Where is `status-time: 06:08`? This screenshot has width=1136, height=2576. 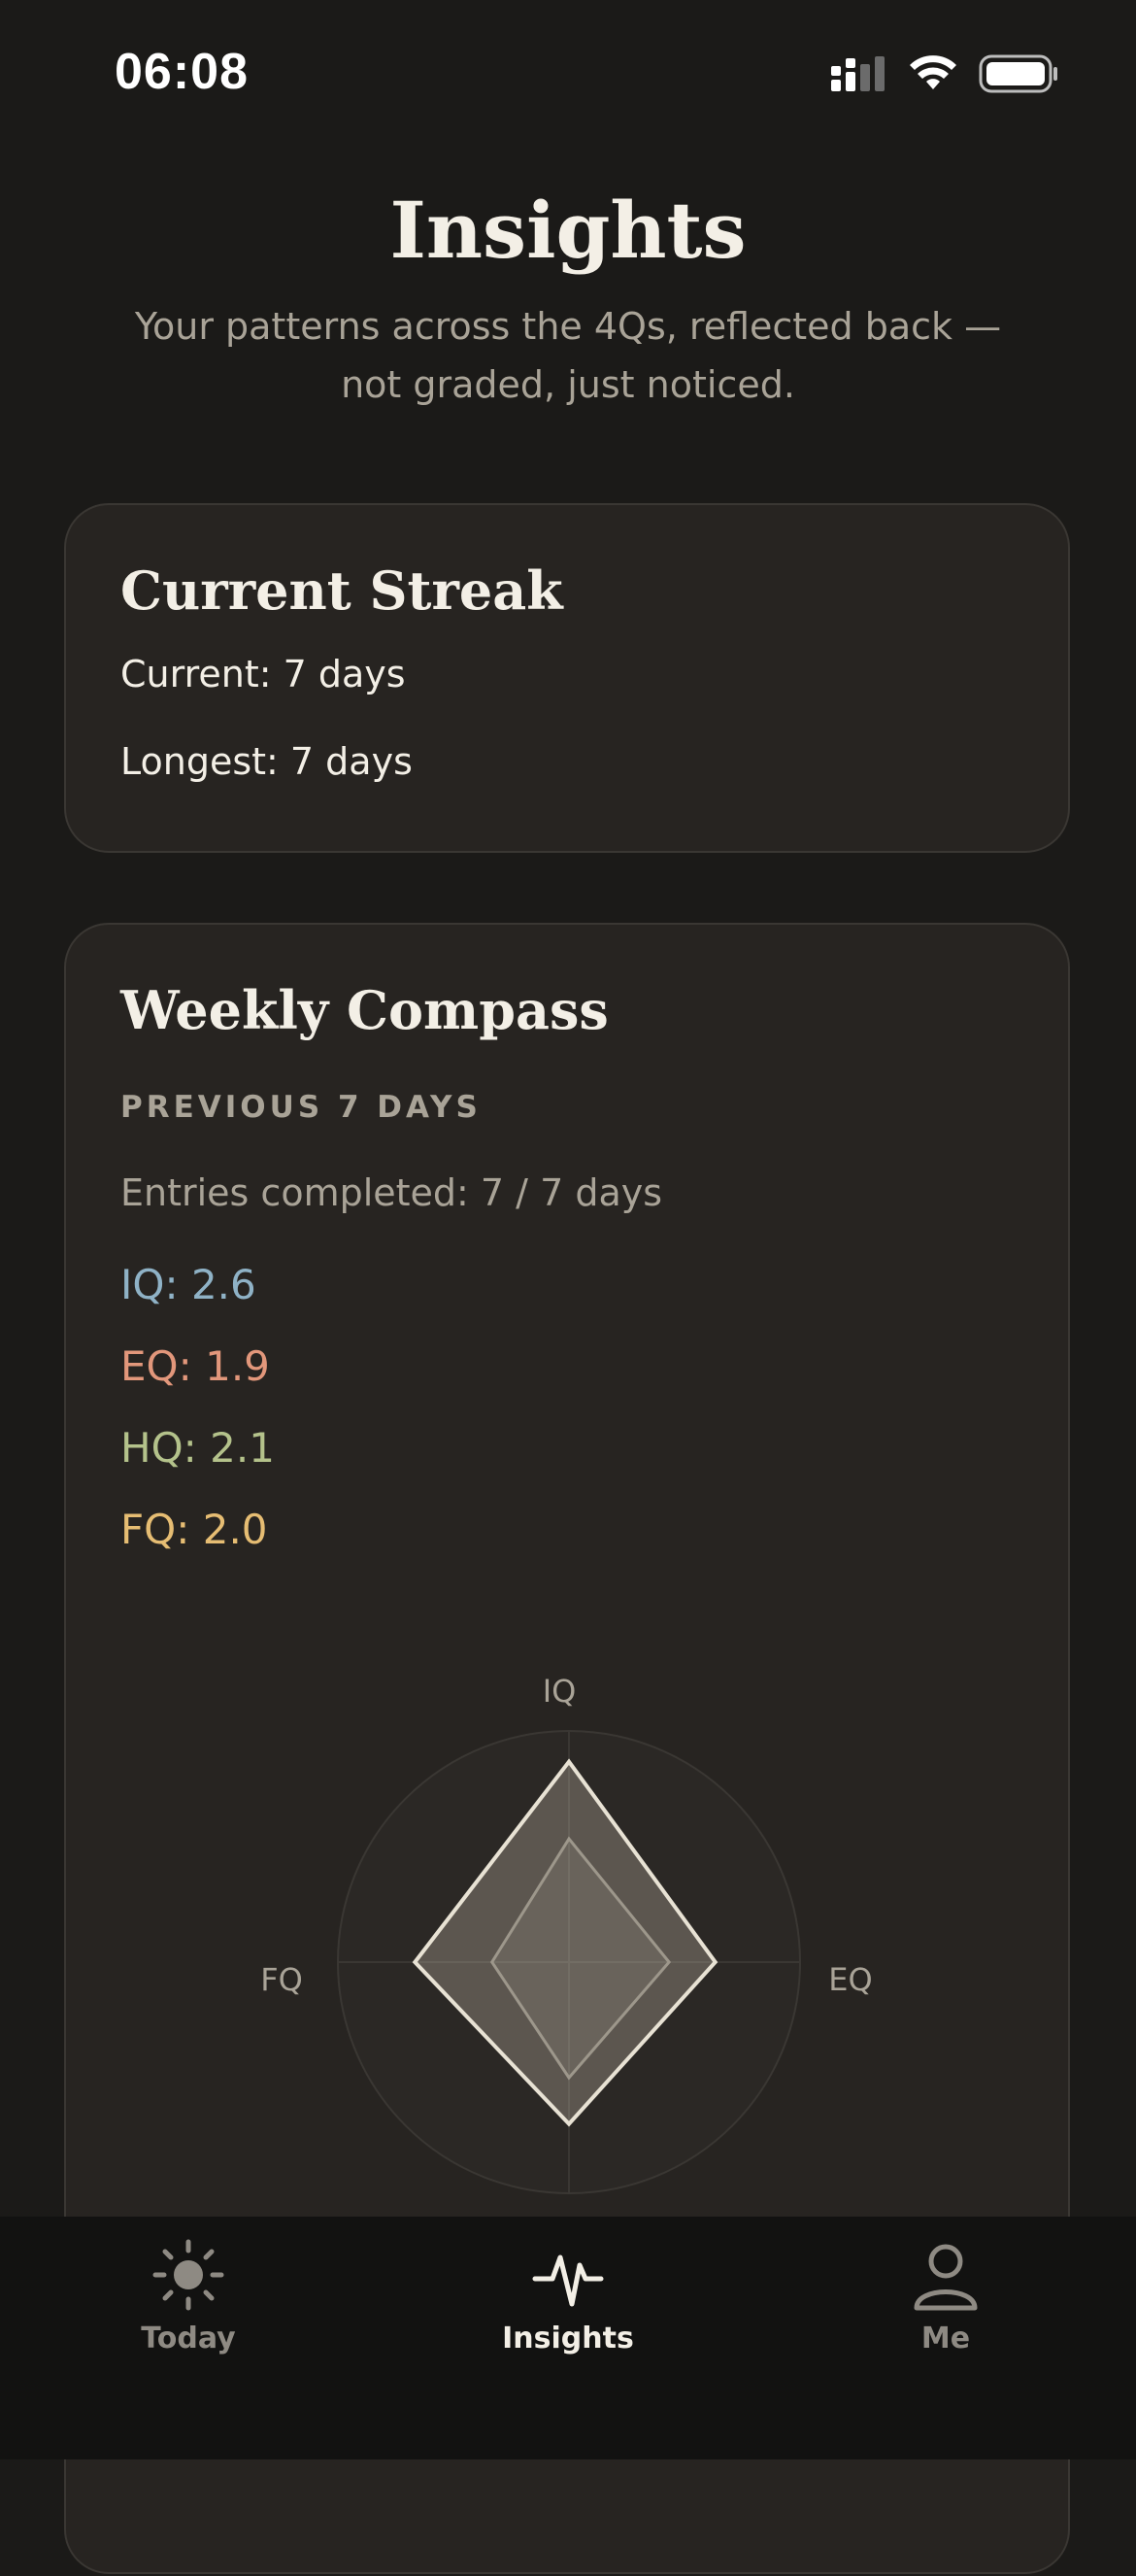
status-time: 06:08 is located at coordinates (182, 72).